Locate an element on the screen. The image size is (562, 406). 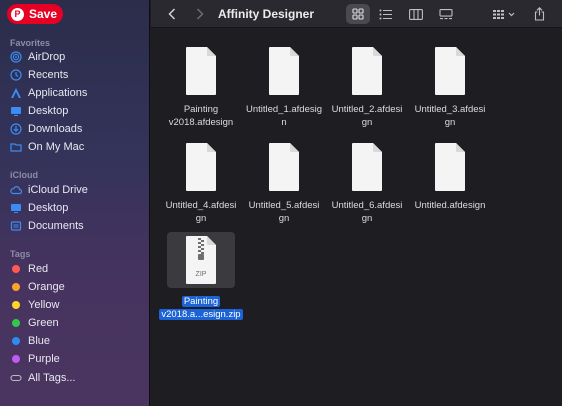
list-view-button is located at coordinates (385, 14).